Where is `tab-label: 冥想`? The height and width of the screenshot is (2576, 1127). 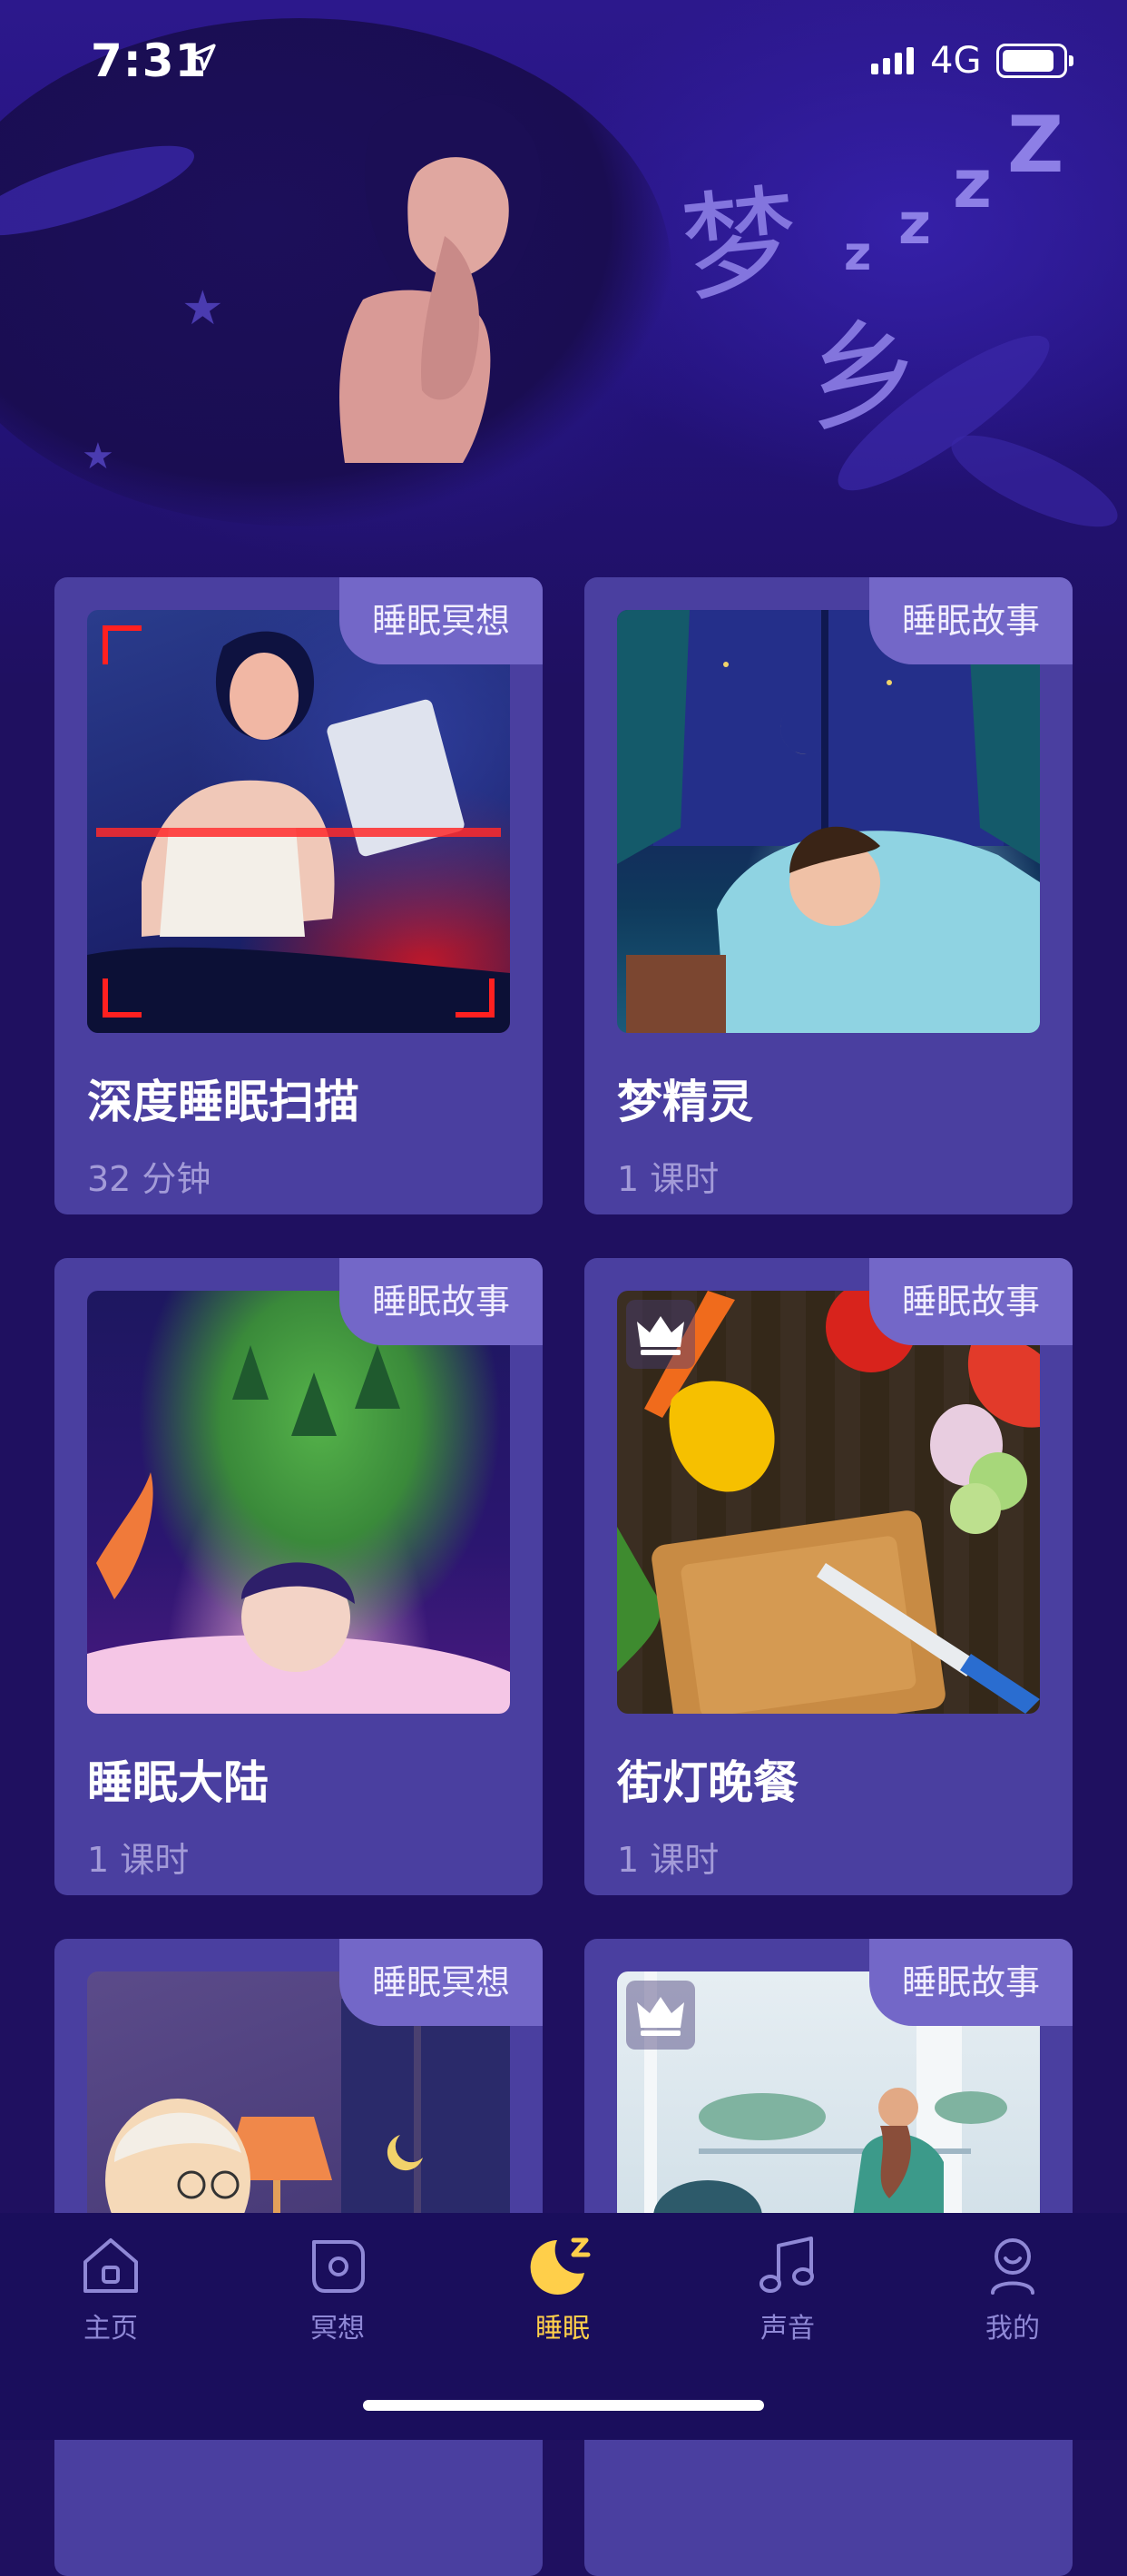 tab-label: 冥想 is located at coordinates (337, 2329).